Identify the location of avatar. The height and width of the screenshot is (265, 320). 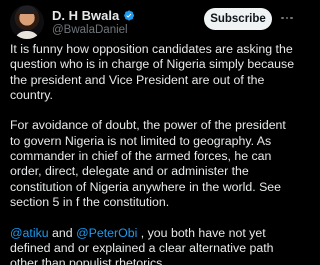
(27, 22).